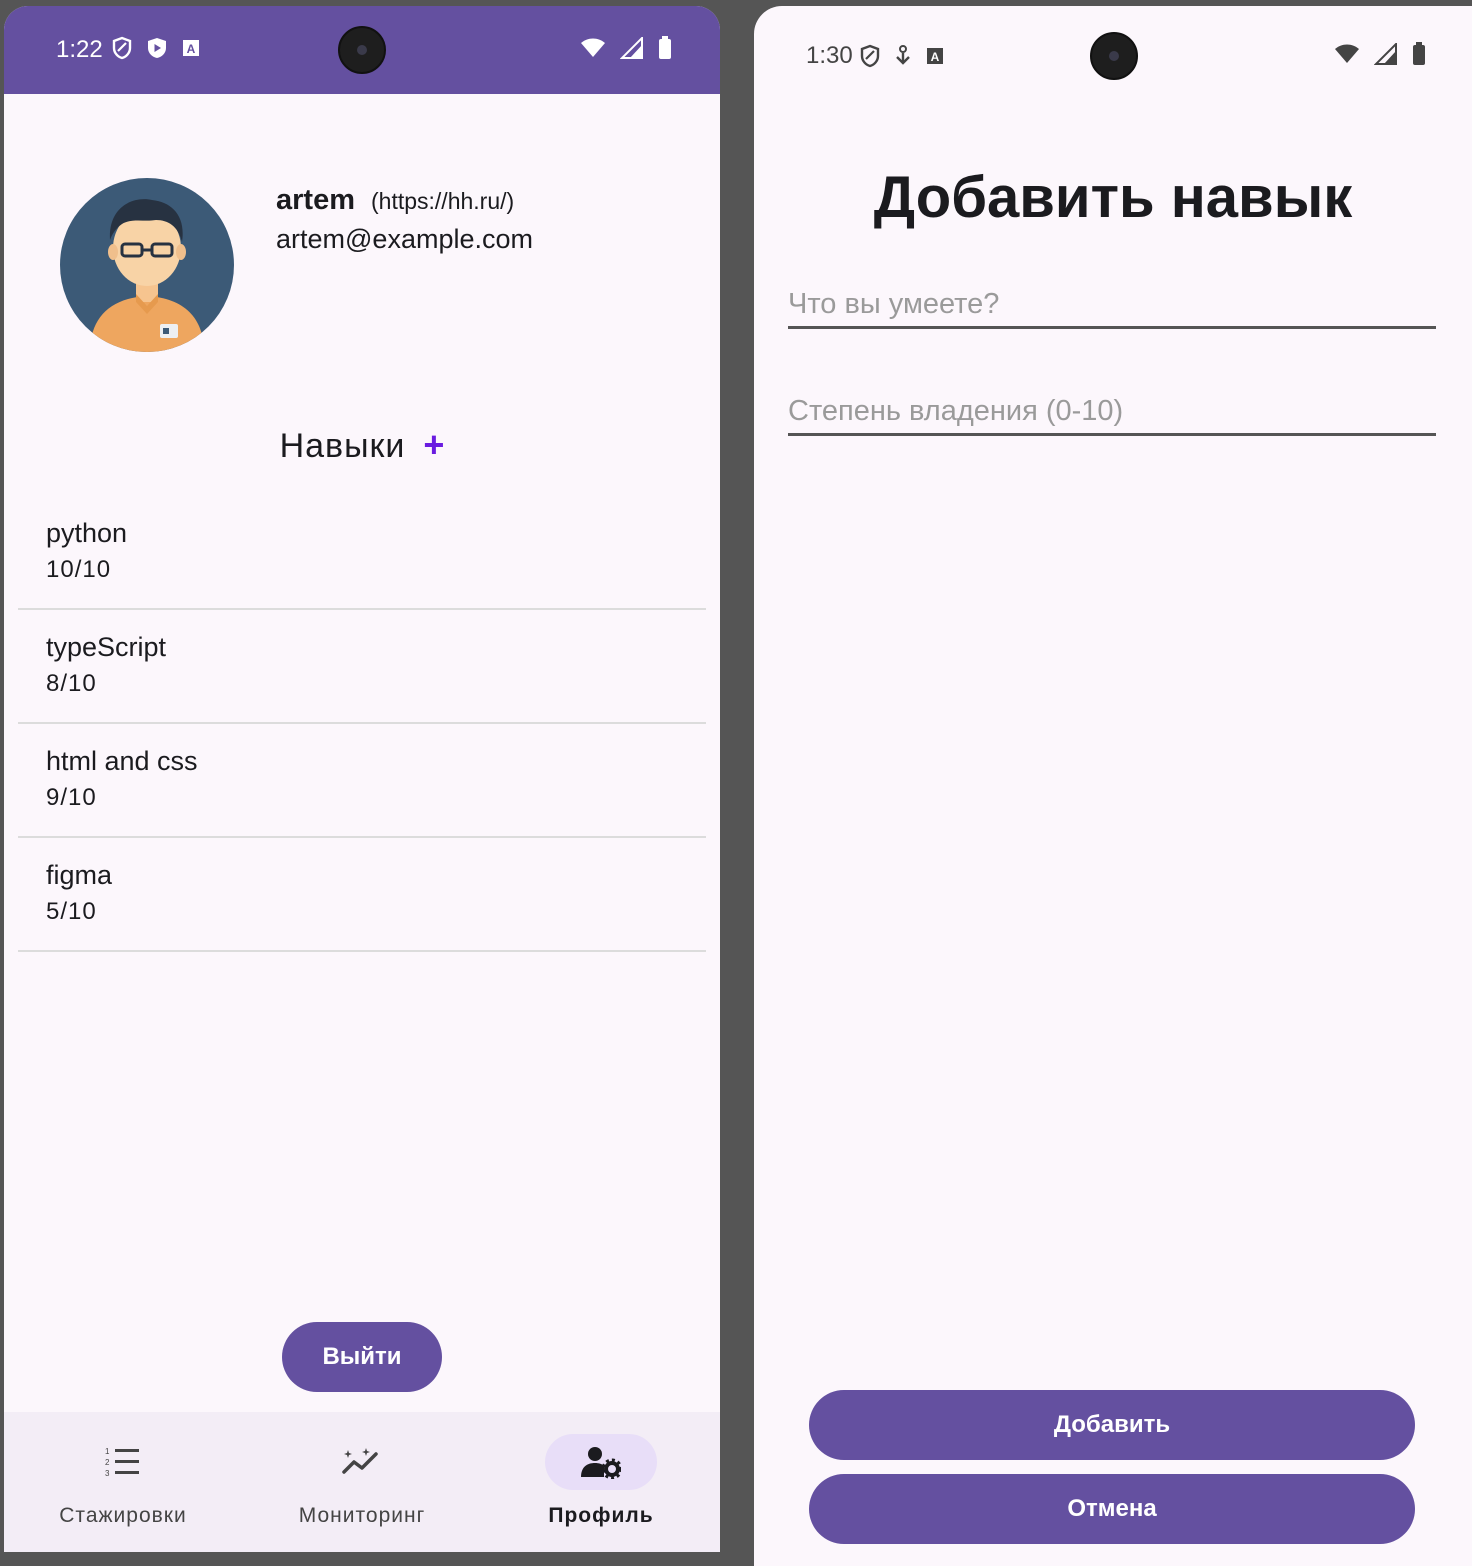 This screenshot has width=1472, height=1566. I want to click on skill-name: python, so click(87, 533).